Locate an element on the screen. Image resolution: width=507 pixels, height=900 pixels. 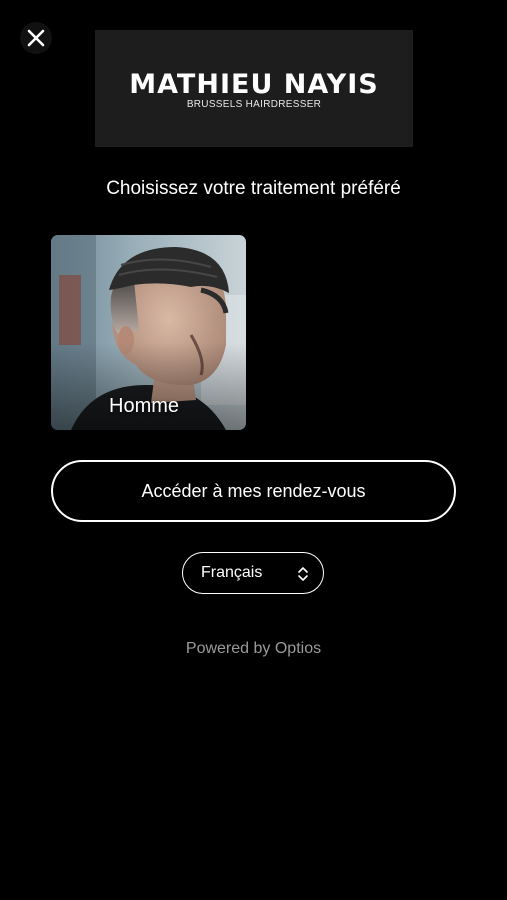
salon-logo: MATHIEU NAYIS BRUSSELS HAIRDRESSER is located at coordinates (254, 88).